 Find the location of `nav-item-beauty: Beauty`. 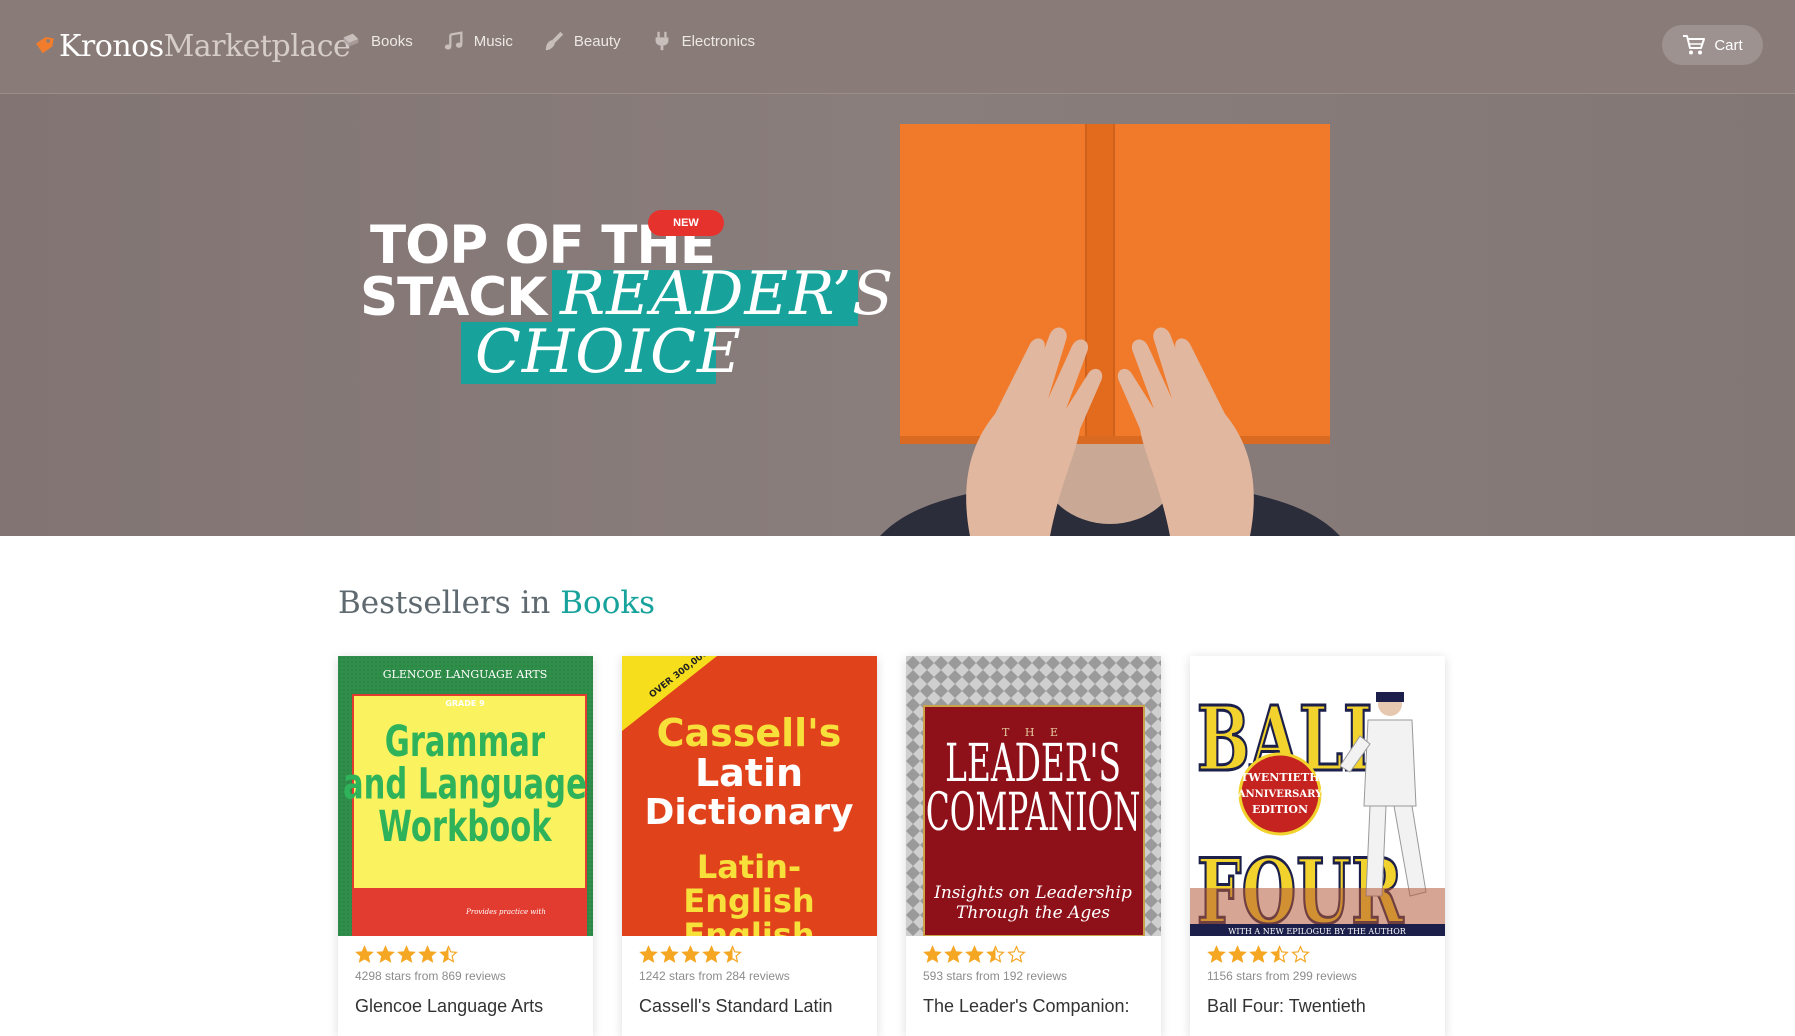

nav-item-beauty: Beauty is located at coordinates (582, 41).